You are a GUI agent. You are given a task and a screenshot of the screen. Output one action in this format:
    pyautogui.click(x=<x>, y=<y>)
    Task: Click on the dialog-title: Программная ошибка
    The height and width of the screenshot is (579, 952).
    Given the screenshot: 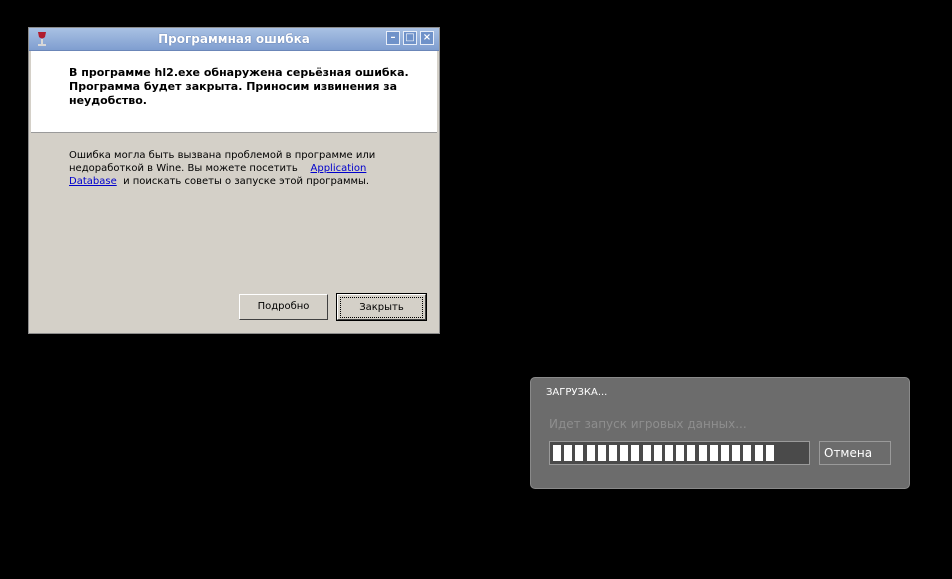 What is the action you would take?
    pyautogui.click(x=234, y=39)
    